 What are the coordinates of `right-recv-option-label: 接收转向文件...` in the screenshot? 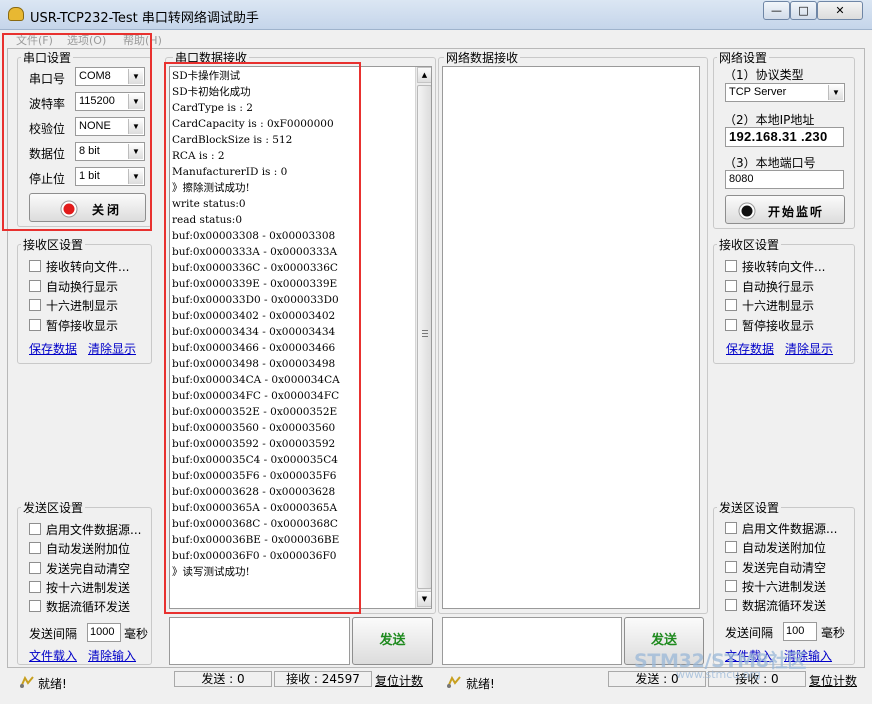 It's located at (783, 266).